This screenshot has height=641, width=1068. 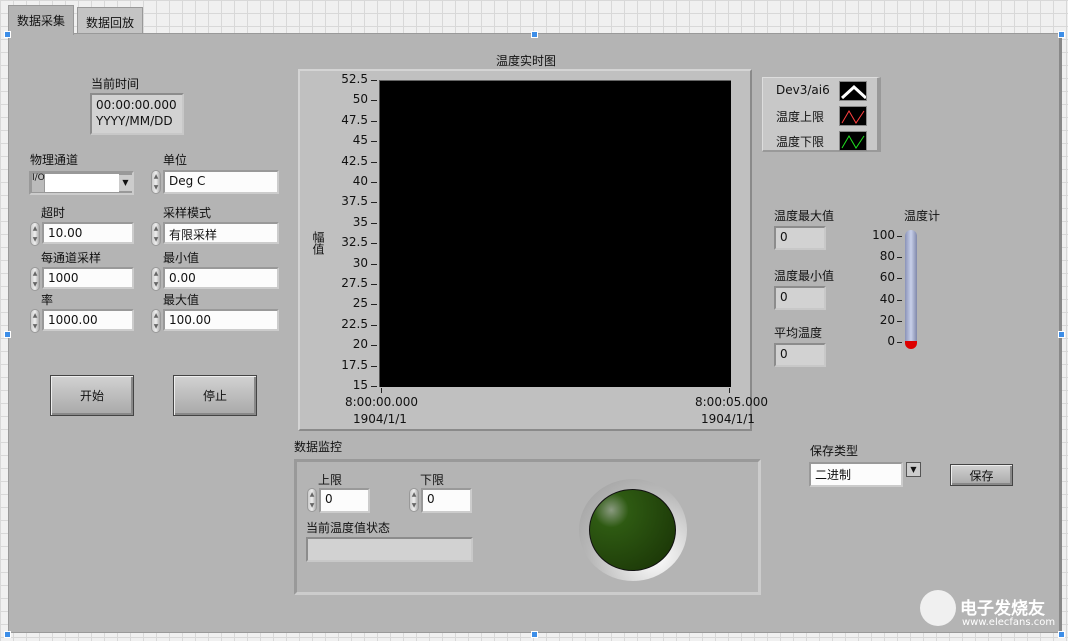 What do you see at coordinates (911, 288) in the screenshot?
I see `thermometer` at bounding box center [911, 288].